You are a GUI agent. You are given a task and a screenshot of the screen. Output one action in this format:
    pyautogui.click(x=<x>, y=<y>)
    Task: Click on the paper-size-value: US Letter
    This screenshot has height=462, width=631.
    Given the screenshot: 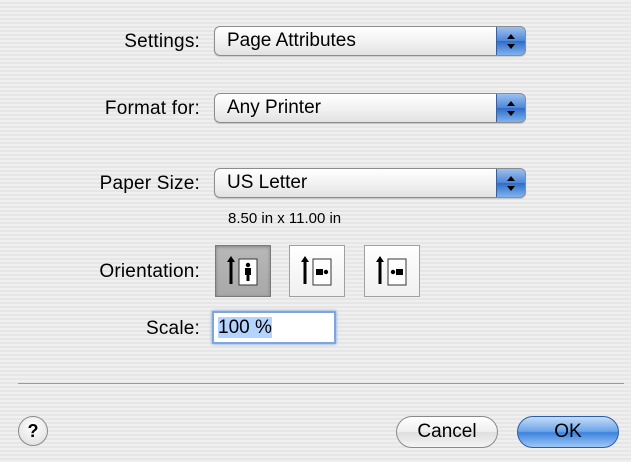 What is the action you would take?
    pyautogui.click(x=267, y=182)
    